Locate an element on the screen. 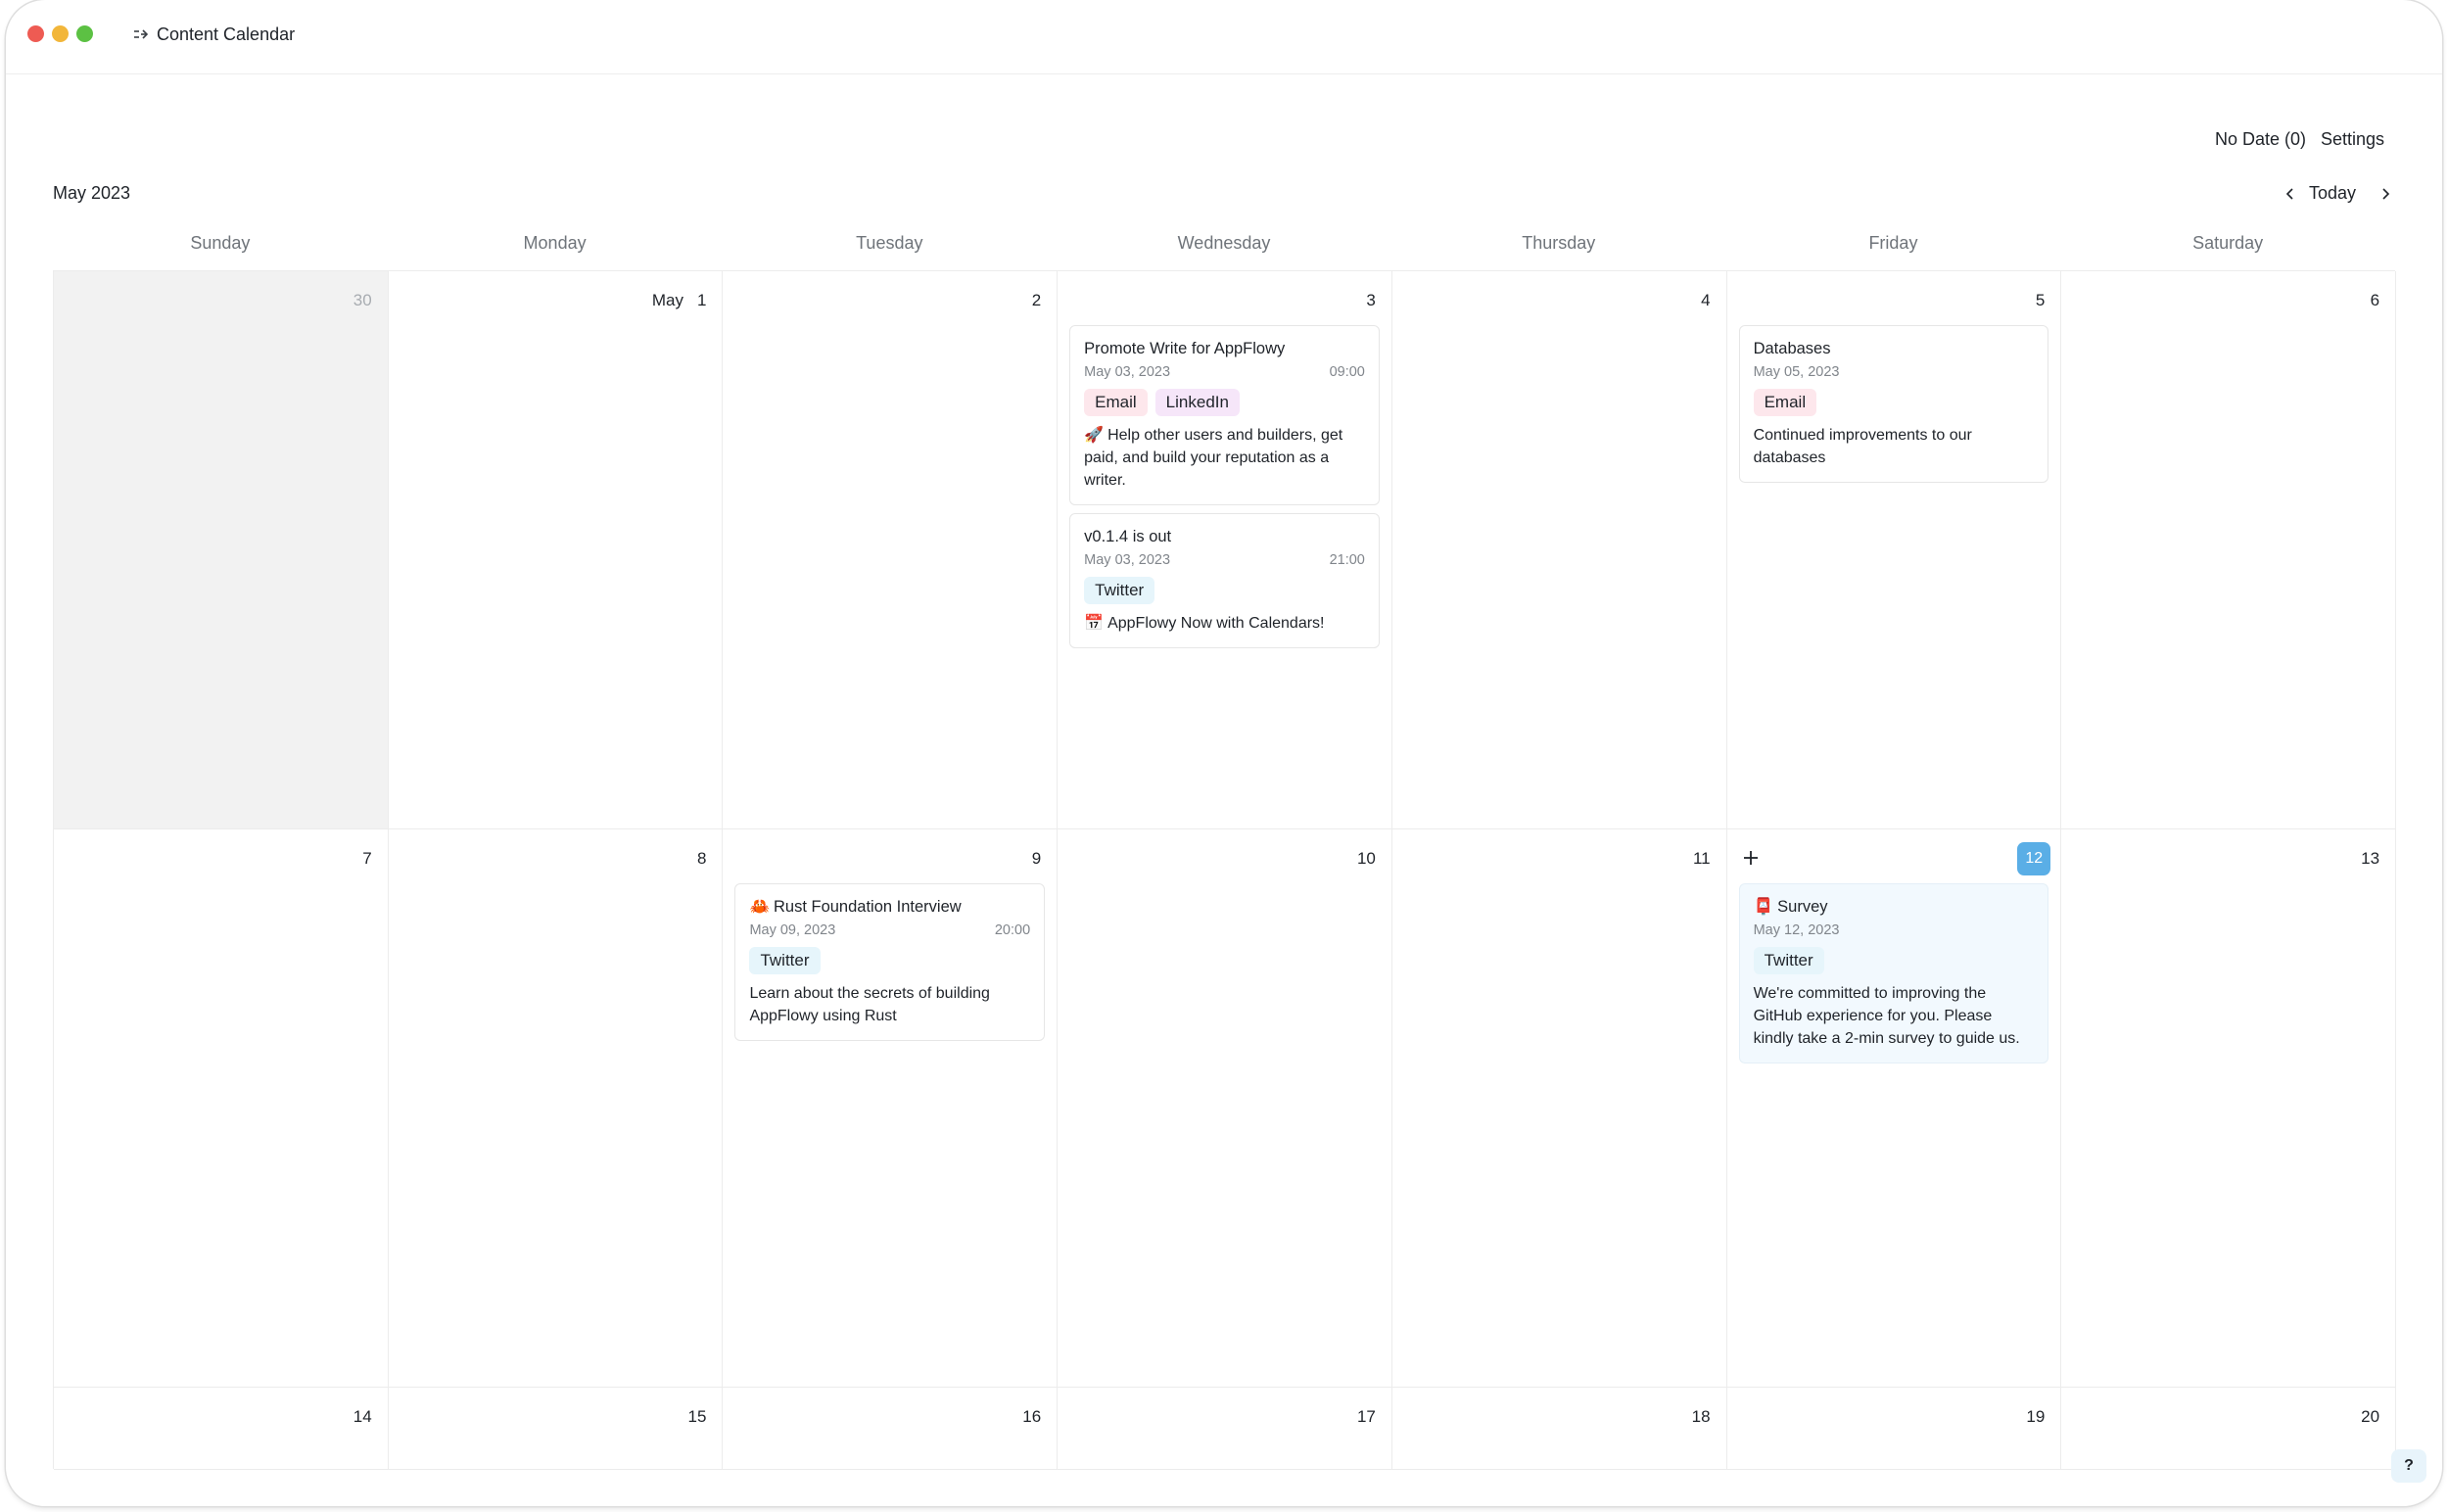 This screenshot has height=1512, width=2448. today-badge: 12 is located at coordinates (2034, 859).